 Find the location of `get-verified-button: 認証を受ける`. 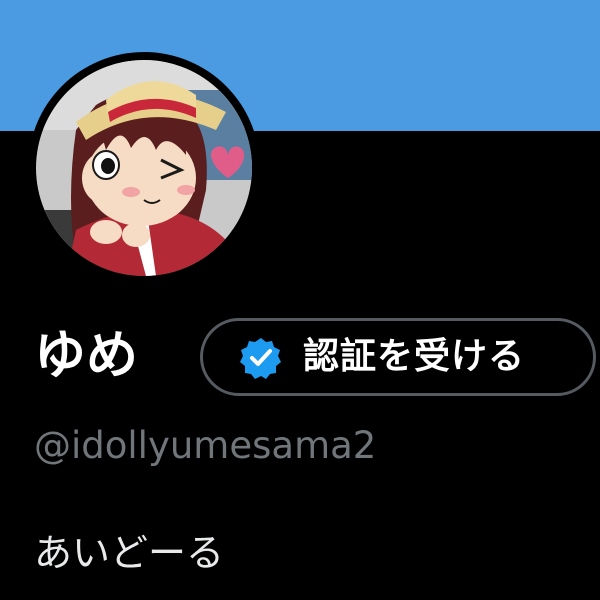

get-verified-button: 認証を受ける is located at coordinates (398, 357).